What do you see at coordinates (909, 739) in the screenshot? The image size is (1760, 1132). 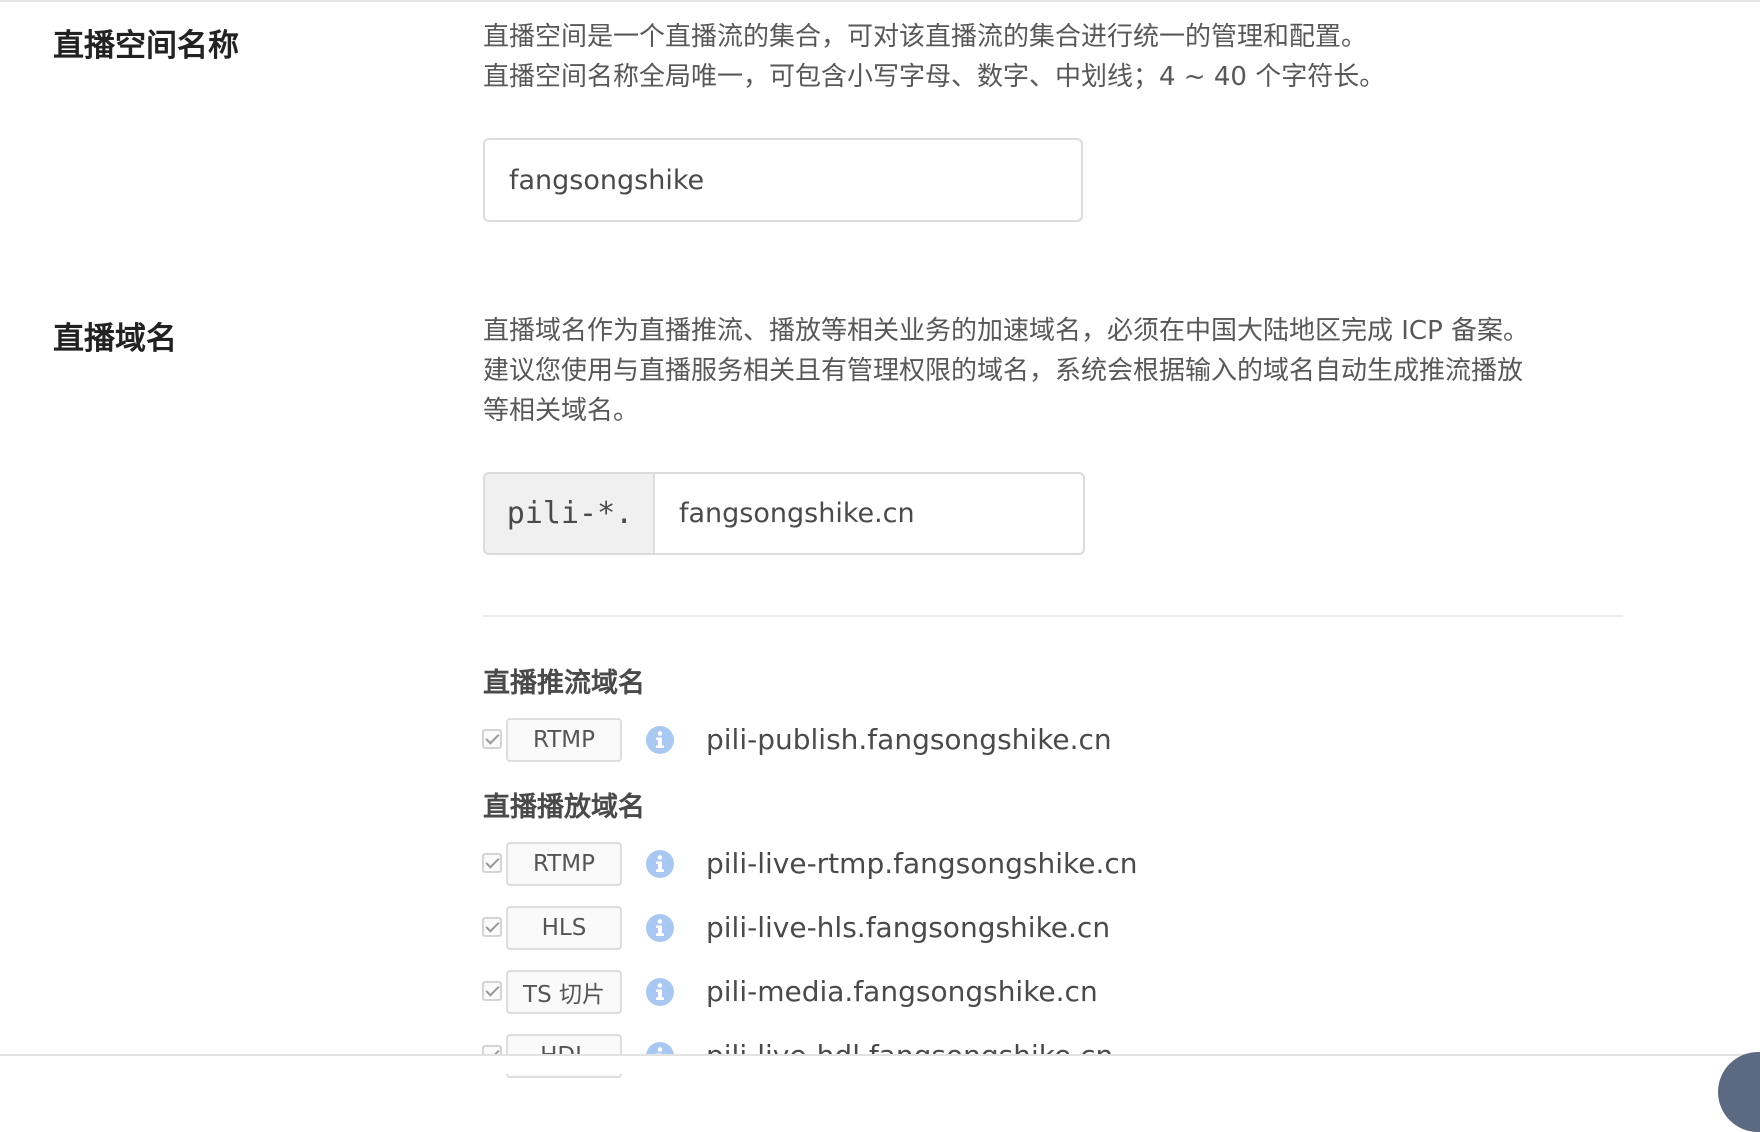 I see `domain-value: pili-publish.fangsongshike.cn` at bounding box center [909, 739].